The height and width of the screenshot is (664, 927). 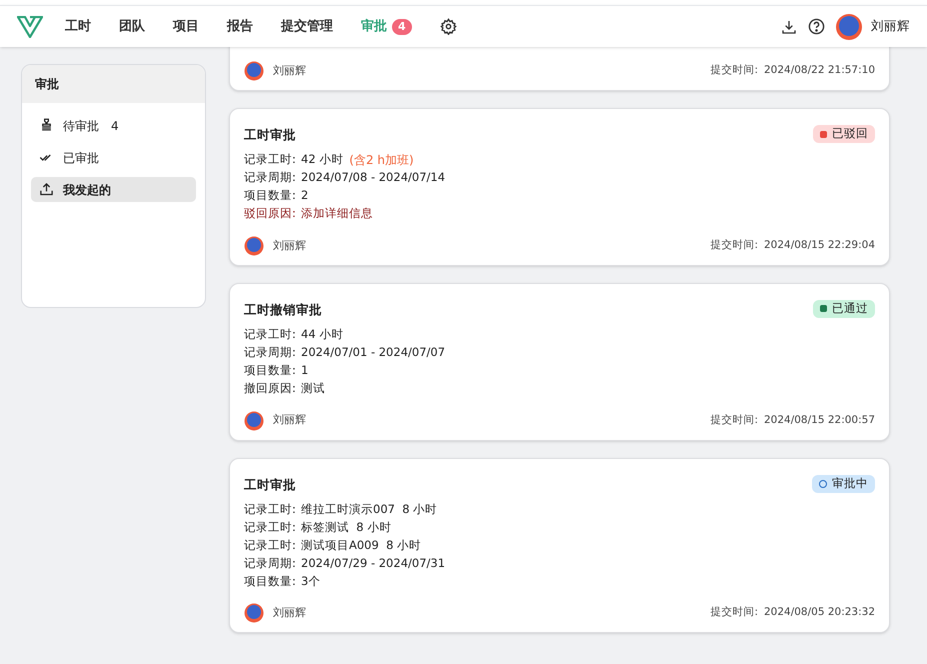 I want to click on download-icon, so click(x=789, y=26).